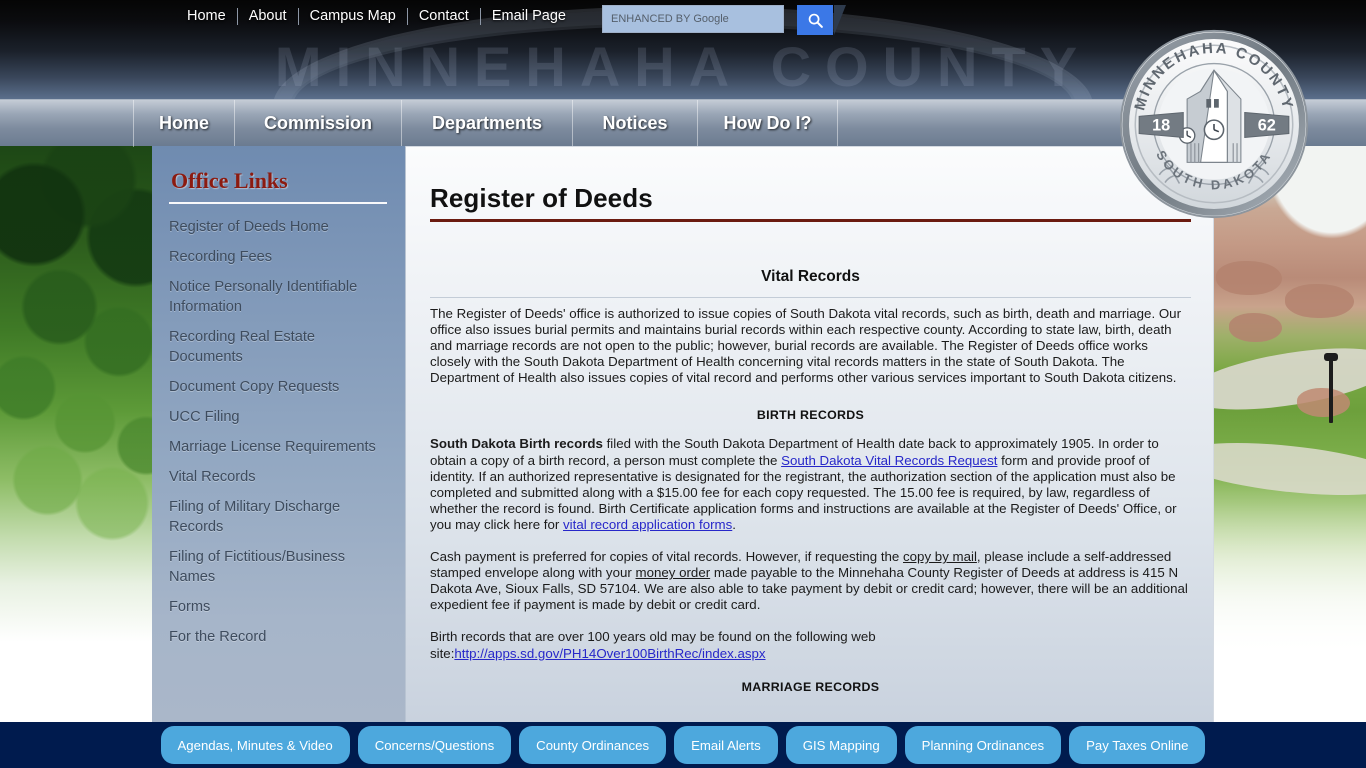 The width and height of the screenshot is (1366, 768). Describe the element at coordinates (541, 198) in the screenshot. I see `page-title: Register of Deeds` at that location.